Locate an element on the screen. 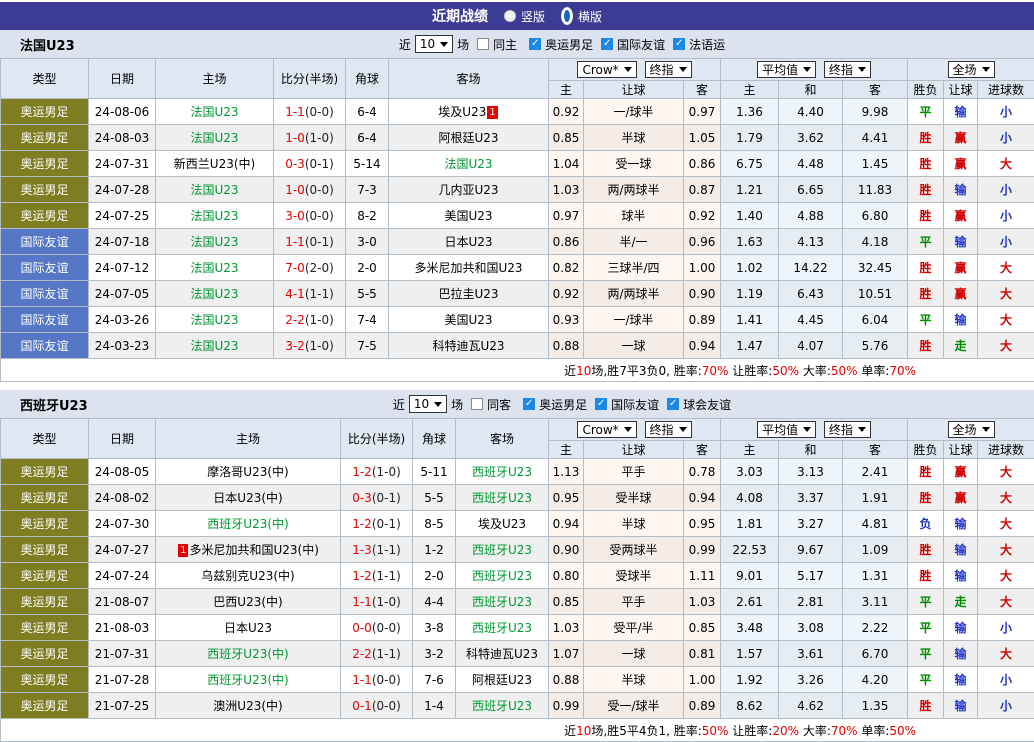 The width and height of the screenshot is (1034, 742). col-avg-away: 客 is located at coordinates (875, 90).